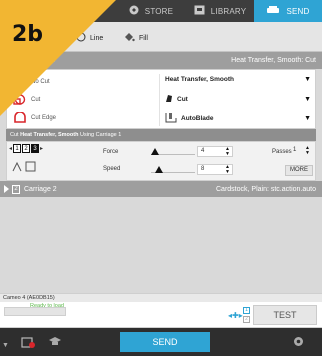  What do you see at coordinates (134, 11) in the screenshot?
I see `store-icon` at bounding box center [134, 11].